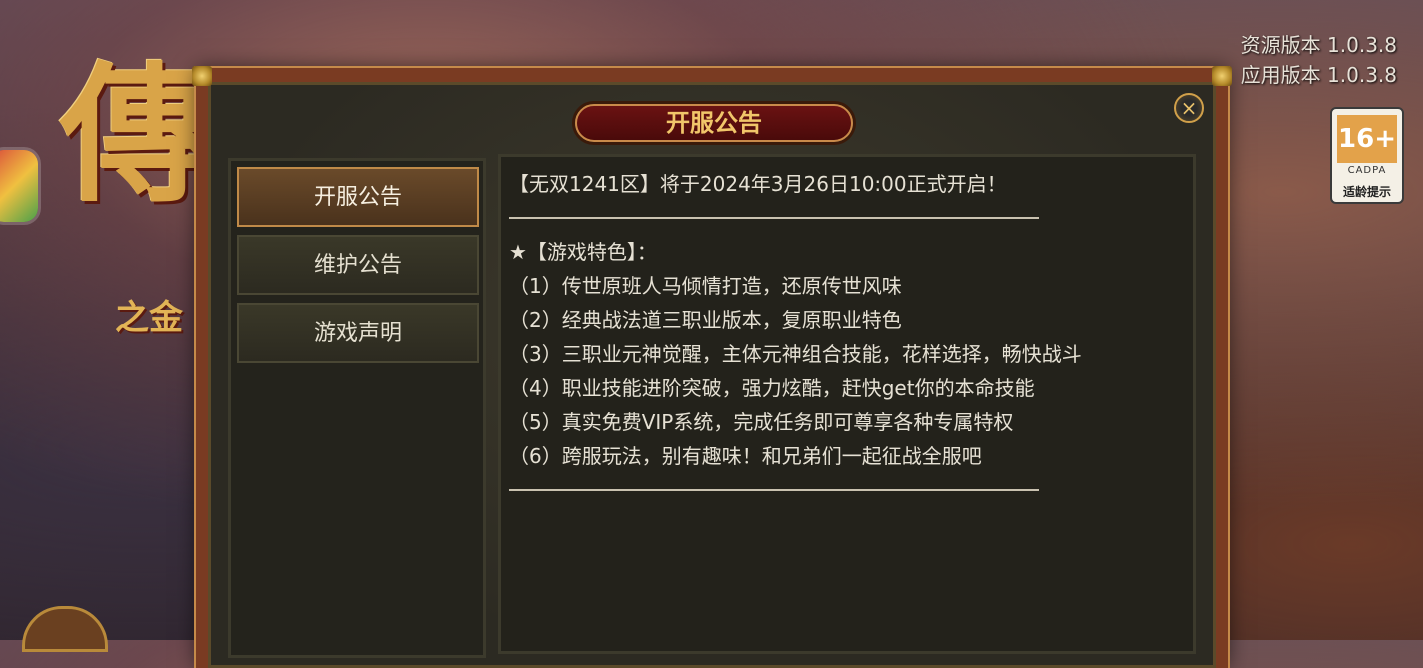 Image resolution: width=1423 pixels, height=668 pixels. I want to click on version-info: 资源版本 1.0.3.8 应用版本 1.0.3.8, so click(1319, 60).